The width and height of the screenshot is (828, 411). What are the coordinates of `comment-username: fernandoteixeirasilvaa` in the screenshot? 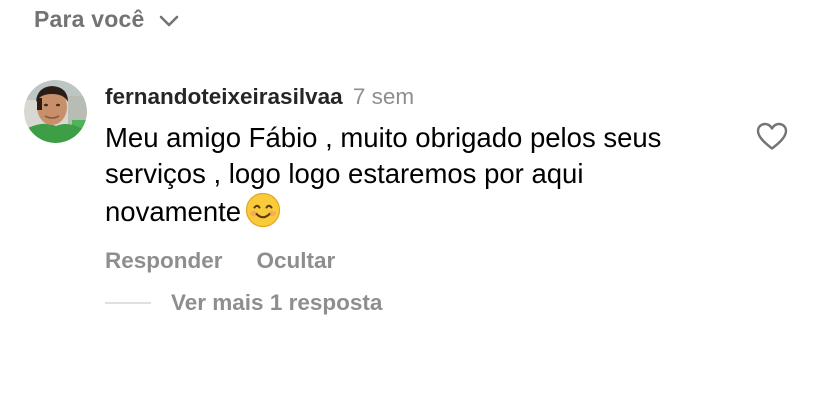 It's located at (224, 96).